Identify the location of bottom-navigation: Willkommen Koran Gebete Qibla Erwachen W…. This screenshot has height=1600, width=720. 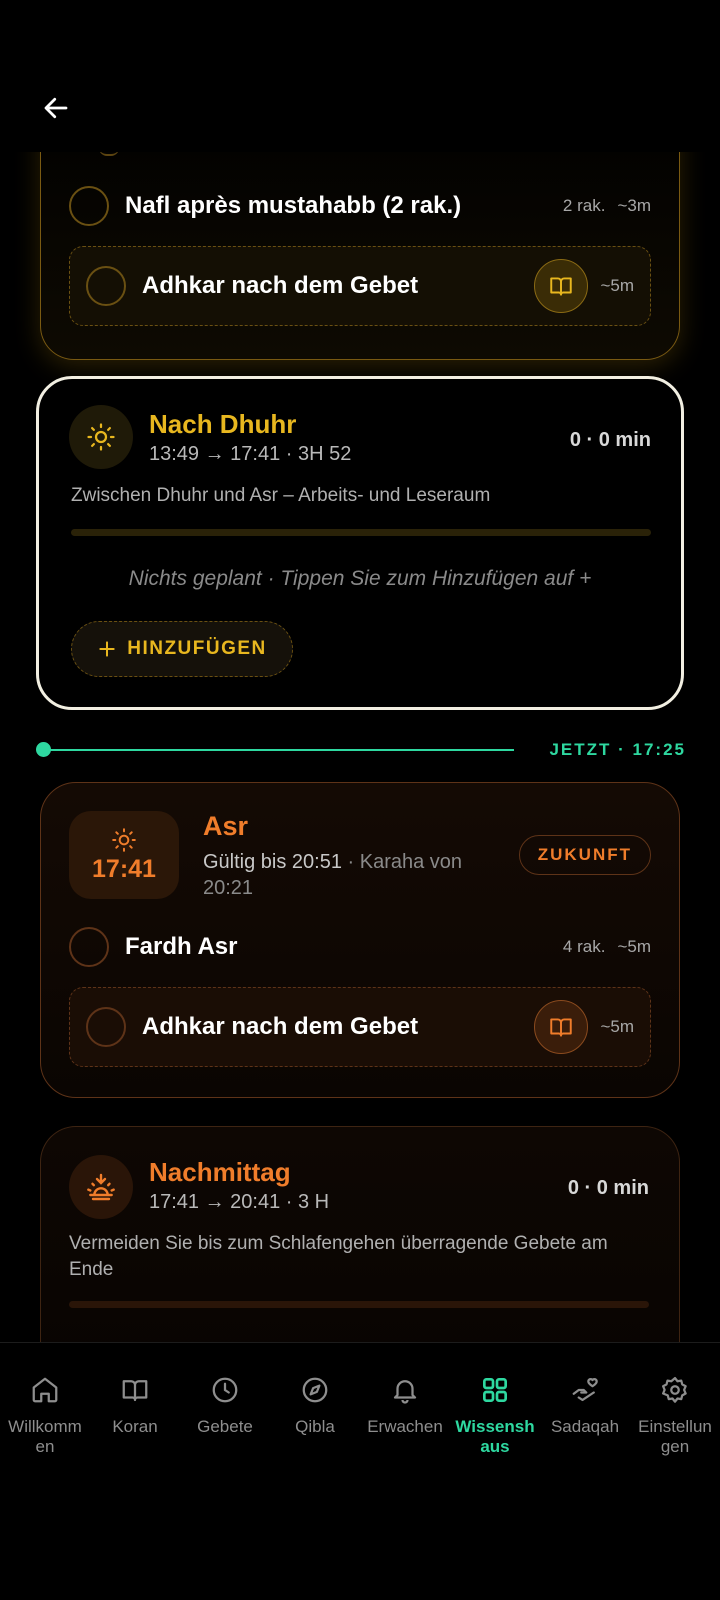
(360, 1422).